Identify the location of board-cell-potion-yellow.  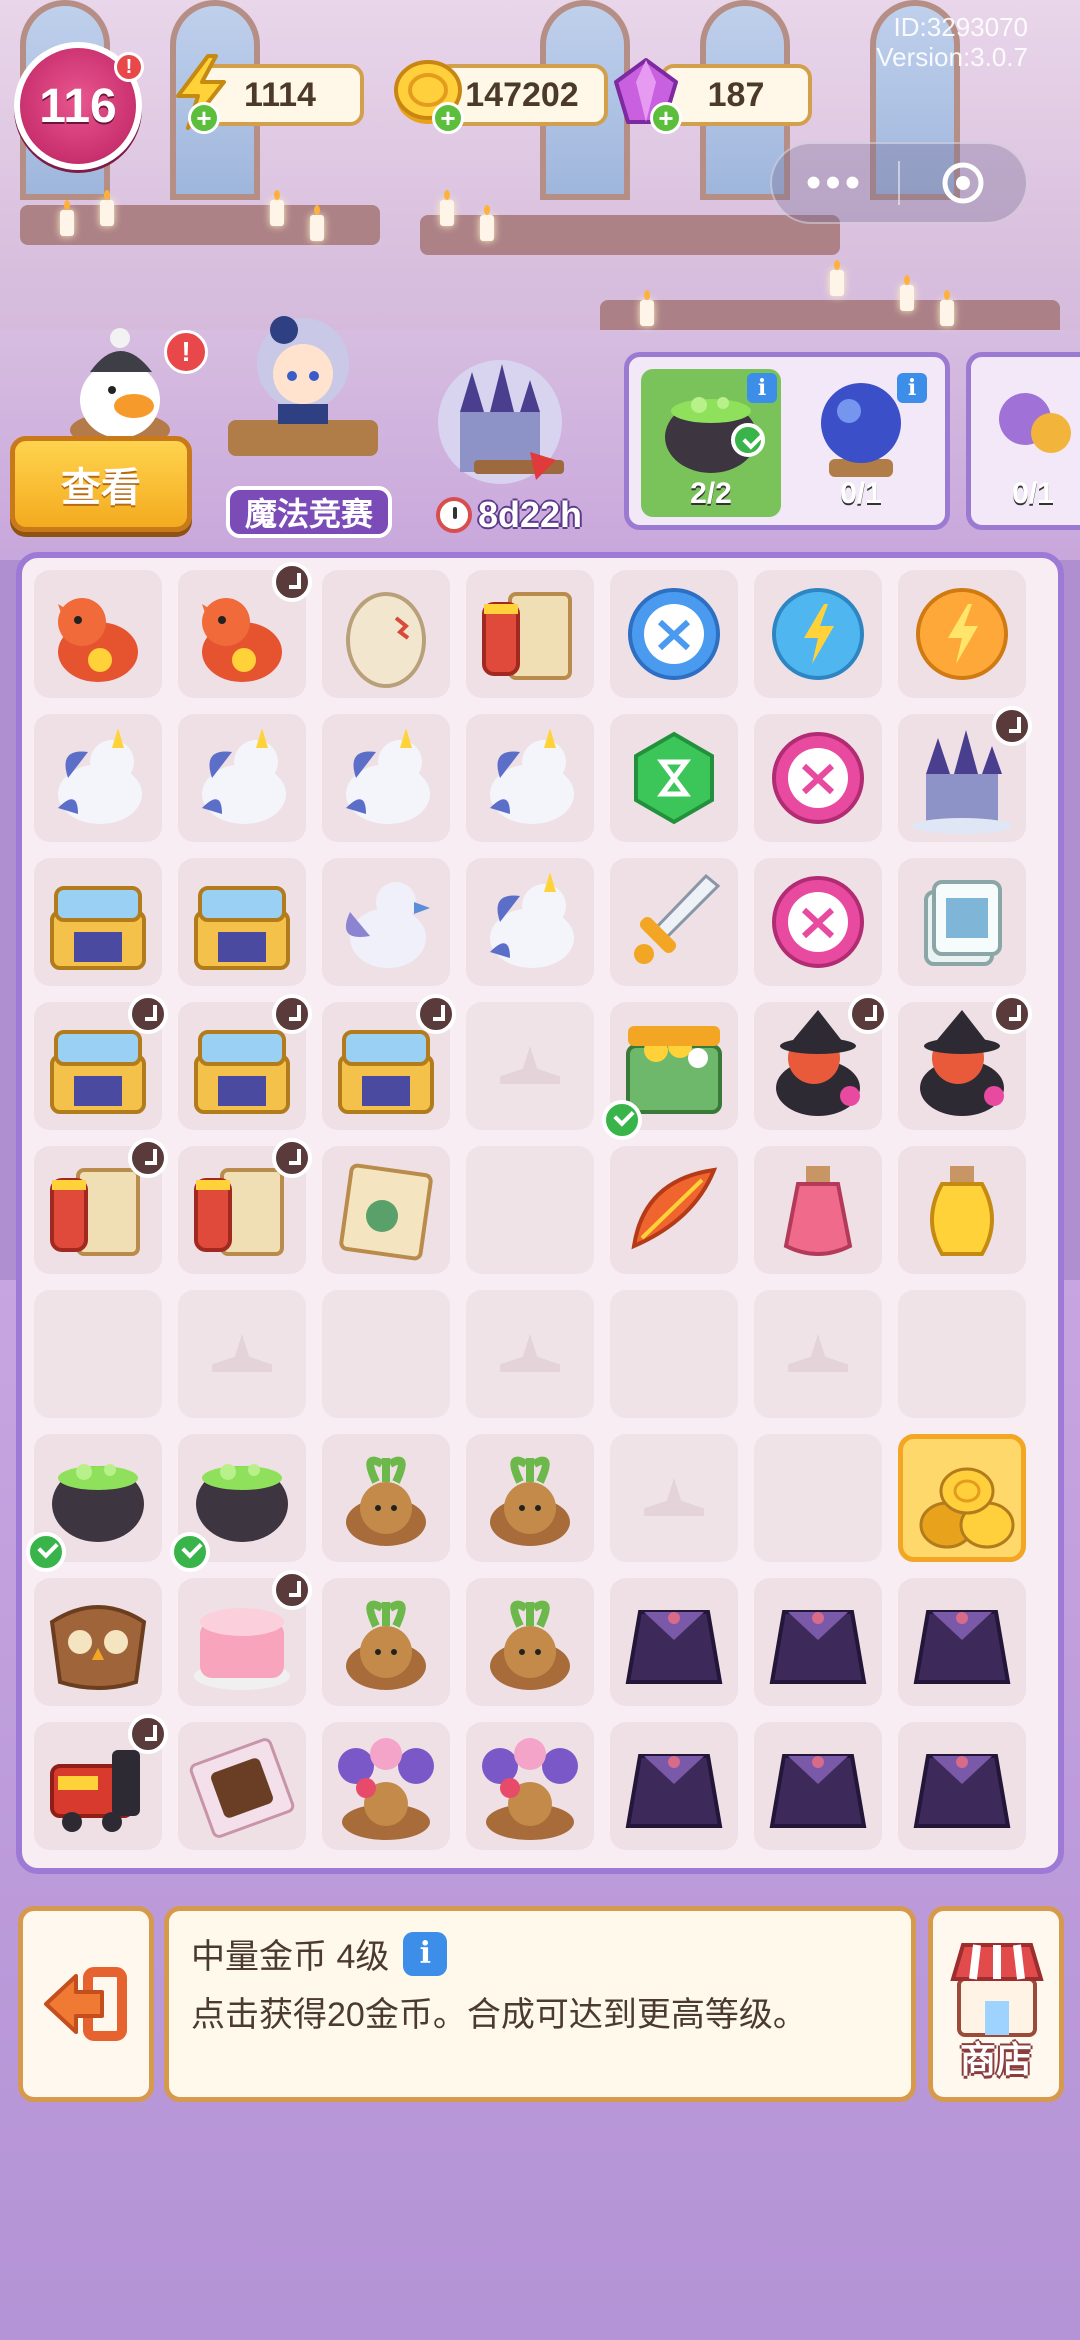
(962, 1210).